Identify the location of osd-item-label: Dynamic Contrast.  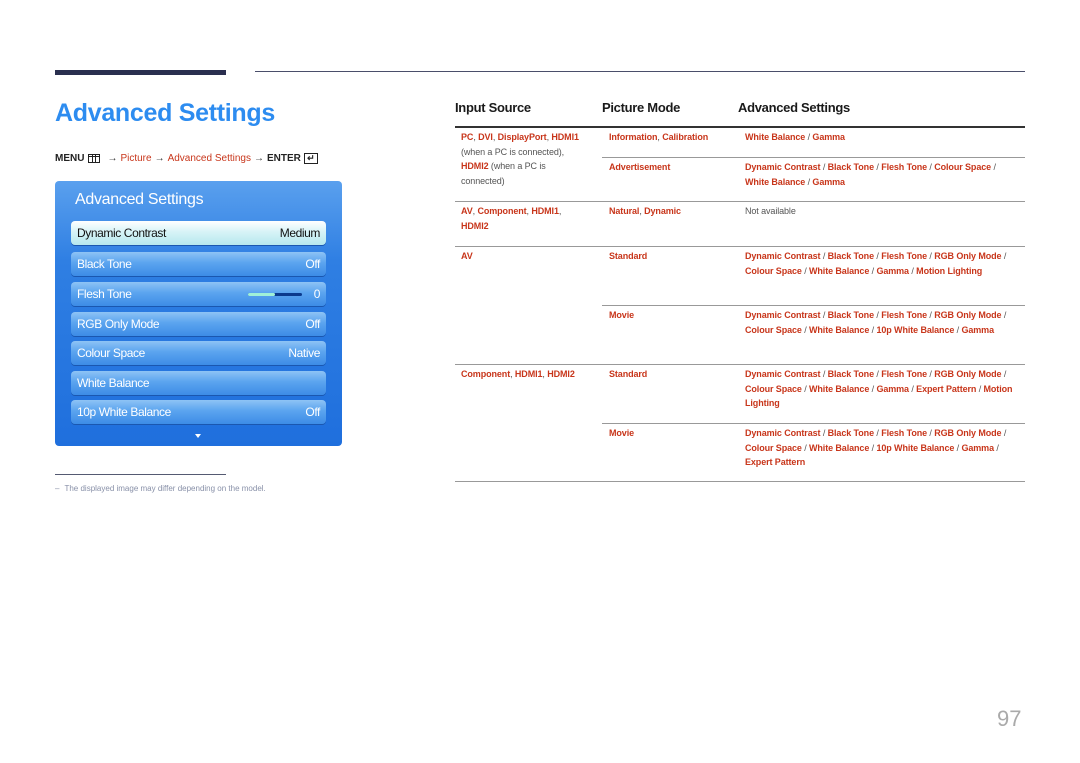
(121, 233).